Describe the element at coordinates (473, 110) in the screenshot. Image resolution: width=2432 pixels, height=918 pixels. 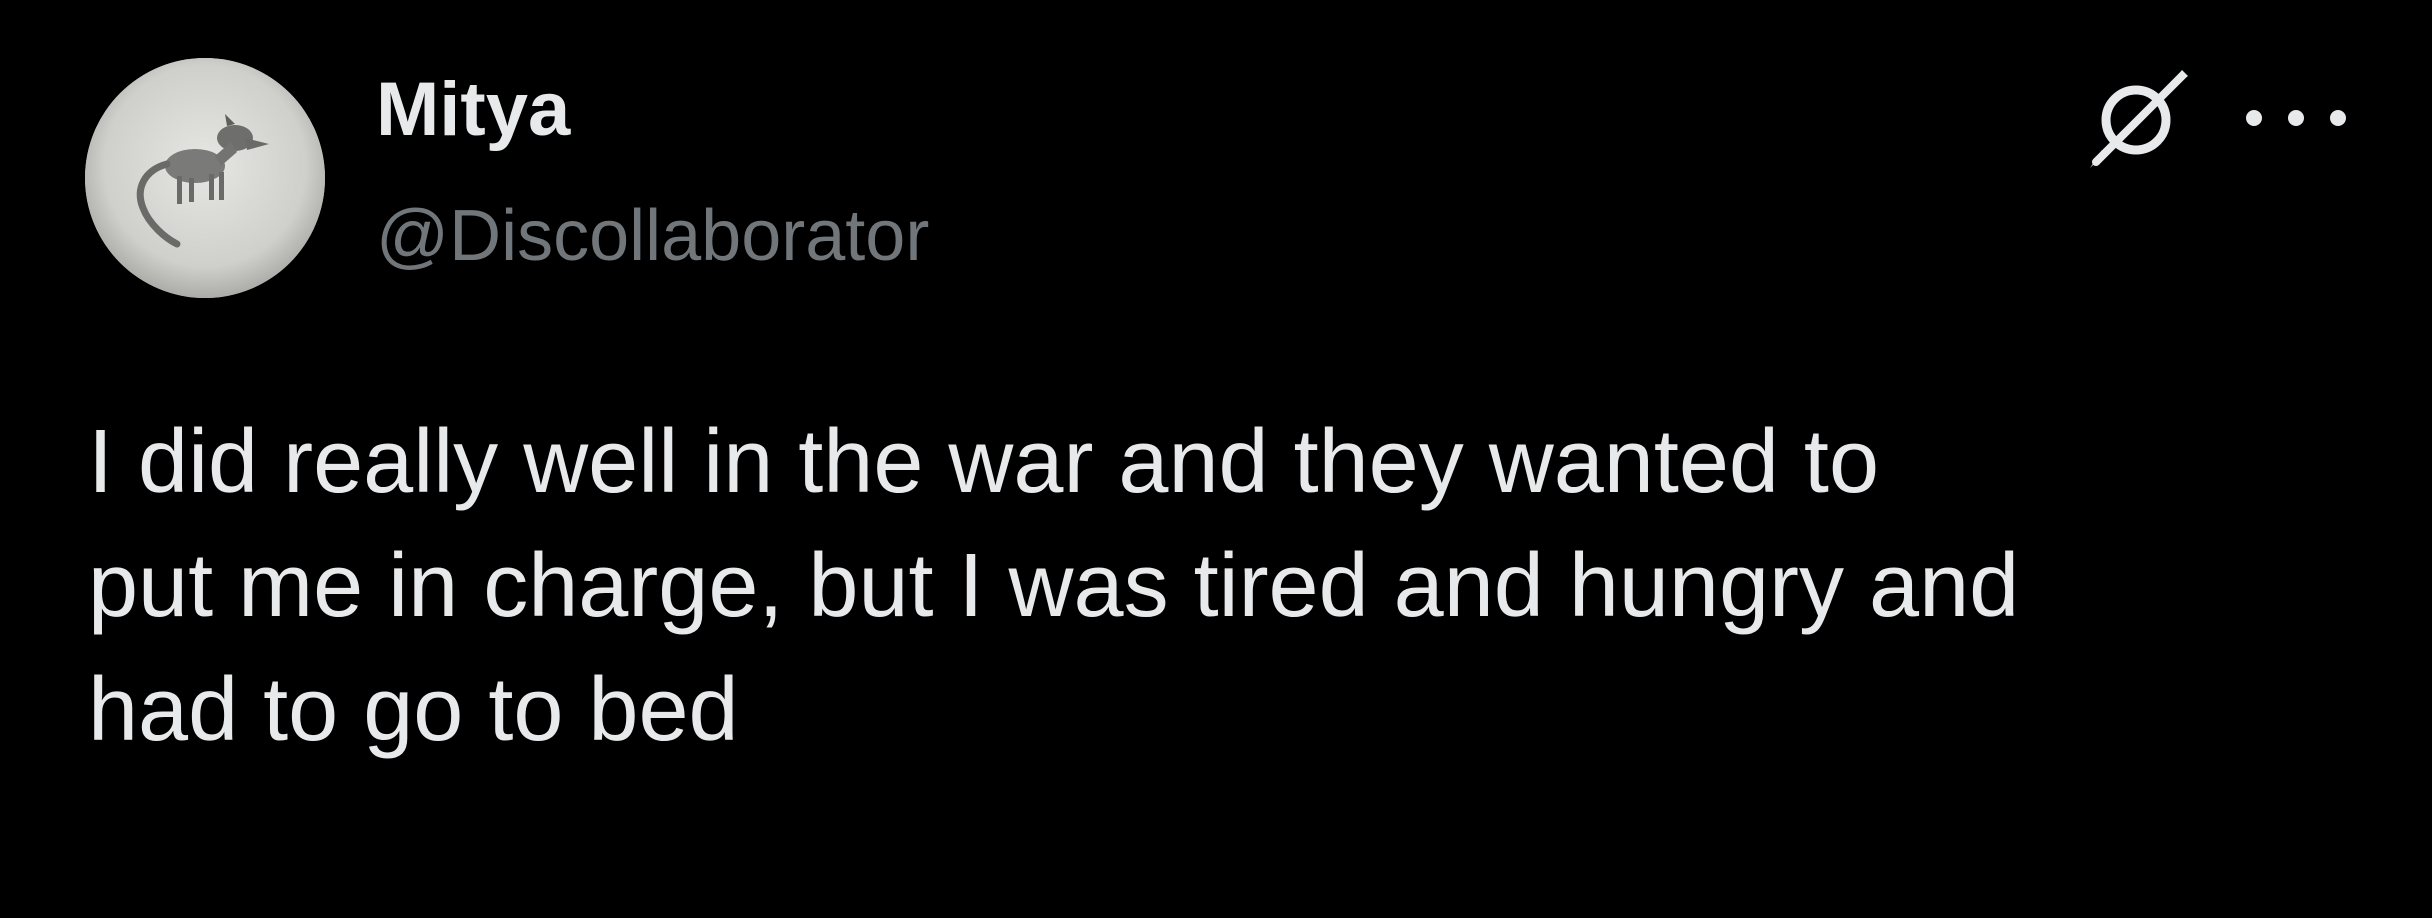
I see `display-name: Mitya` at that location.